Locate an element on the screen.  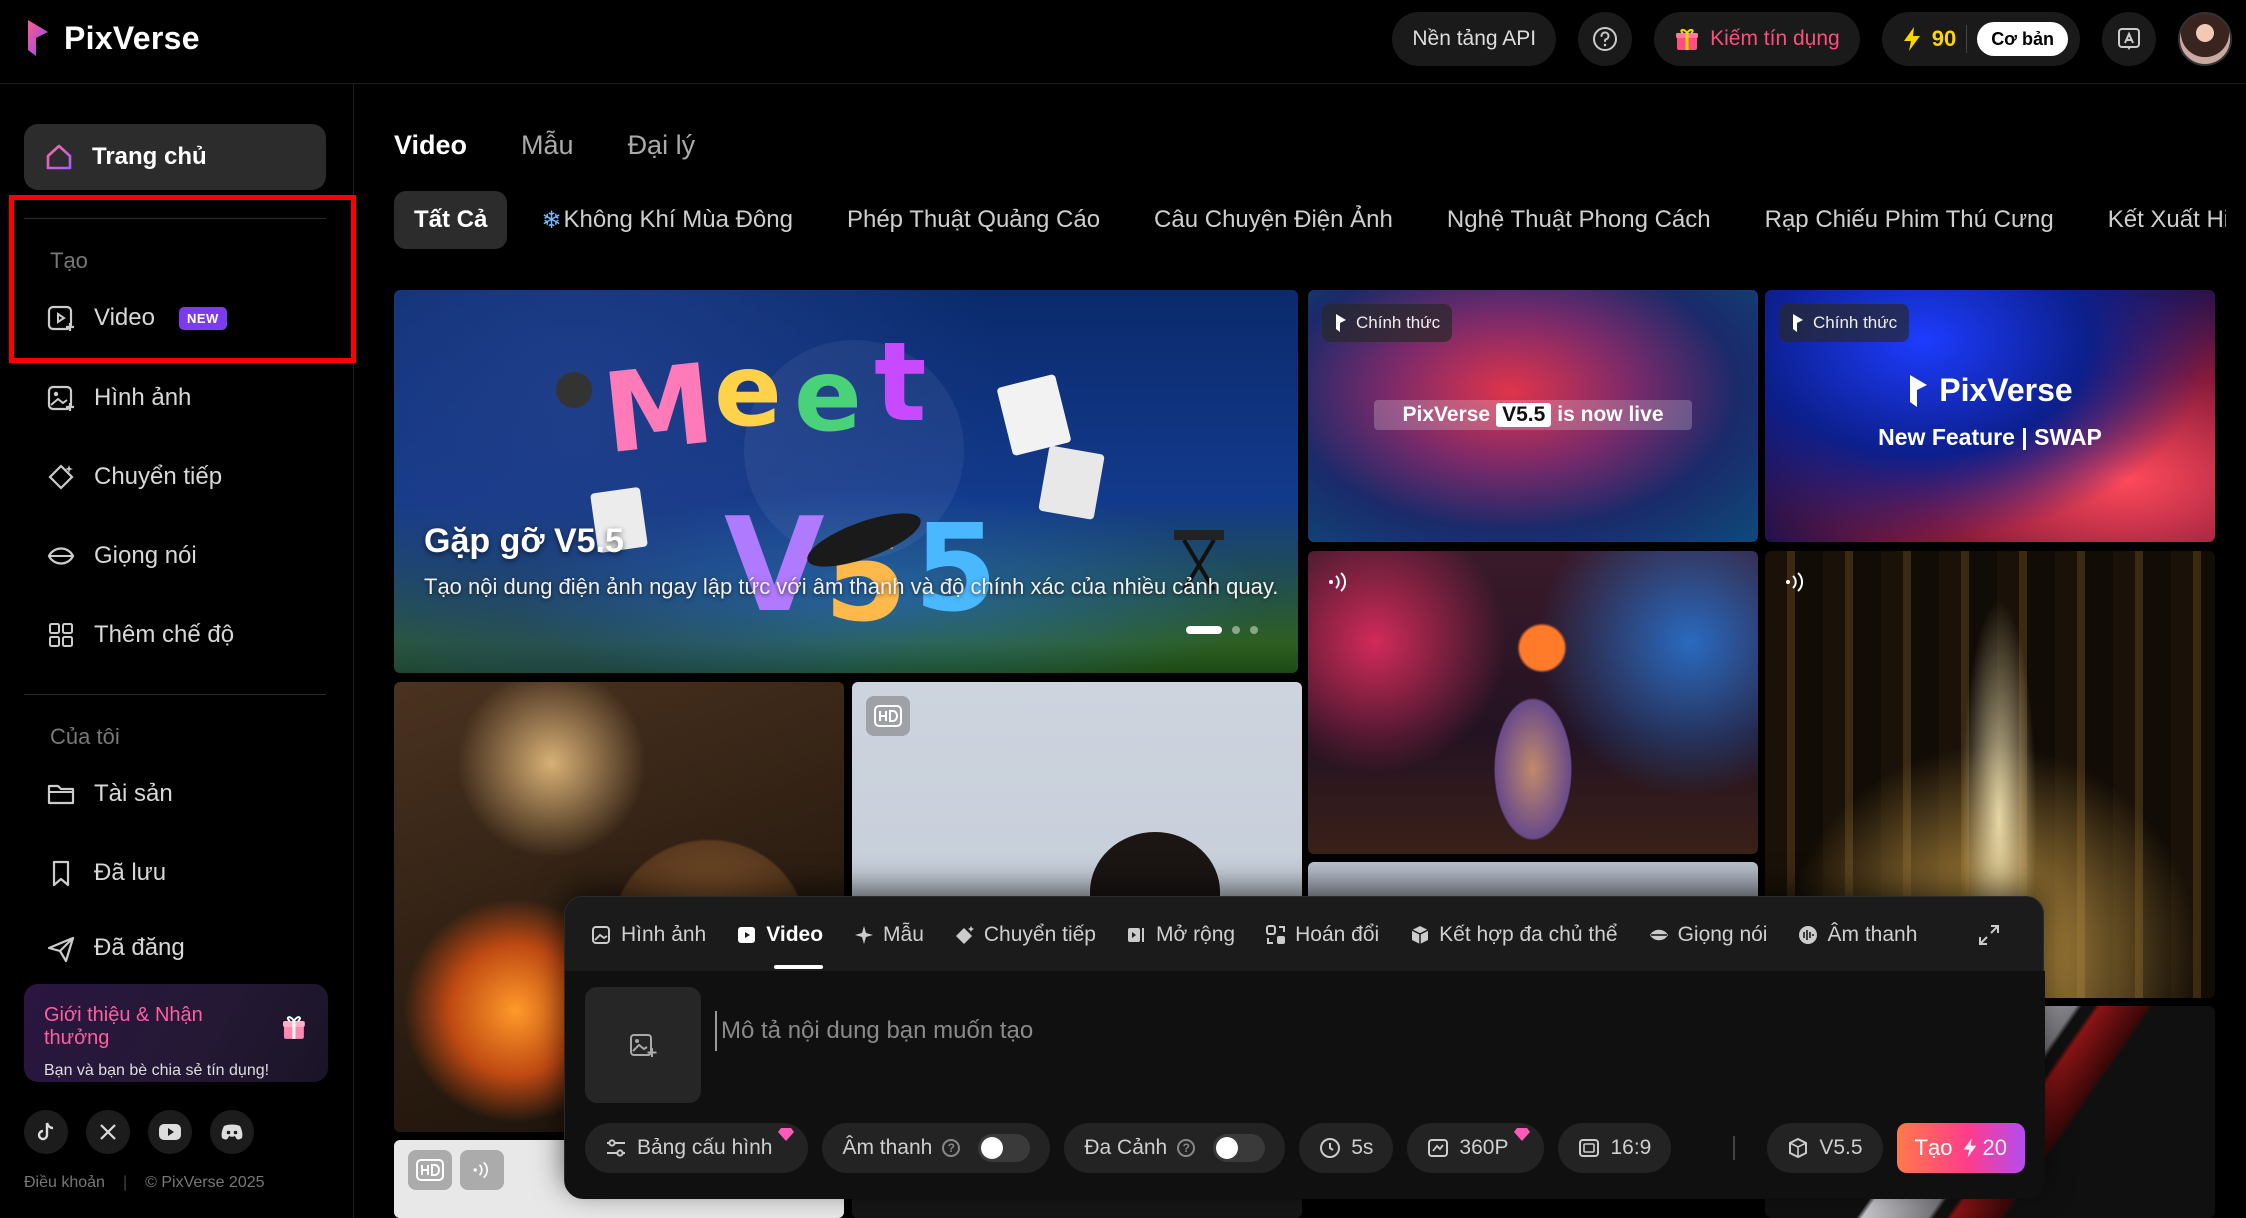
multishot-toggle is located at coordinates (1239, 1148).